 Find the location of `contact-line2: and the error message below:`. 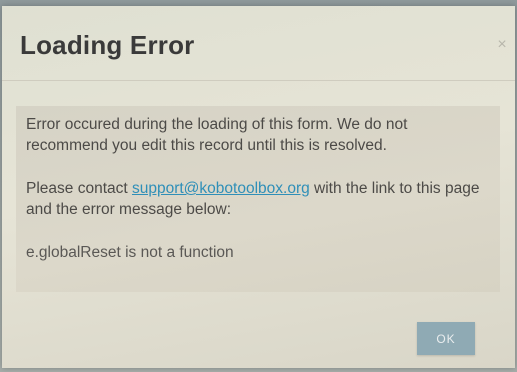

contact-line2: and the error message below: is located at coordinates (129, 209).